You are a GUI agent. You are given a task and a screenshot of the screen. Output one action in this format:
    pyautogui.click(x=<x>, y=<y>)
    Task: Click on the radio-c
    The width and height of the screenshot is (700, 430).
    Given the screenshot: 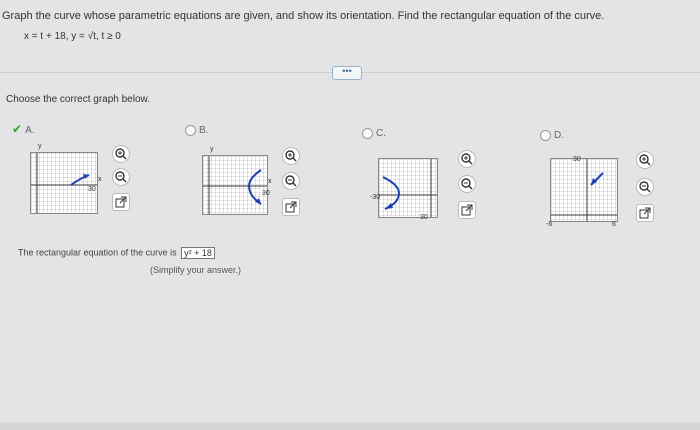 What is the action you would take?
    pyautogui.click(x=367, y=133)
    